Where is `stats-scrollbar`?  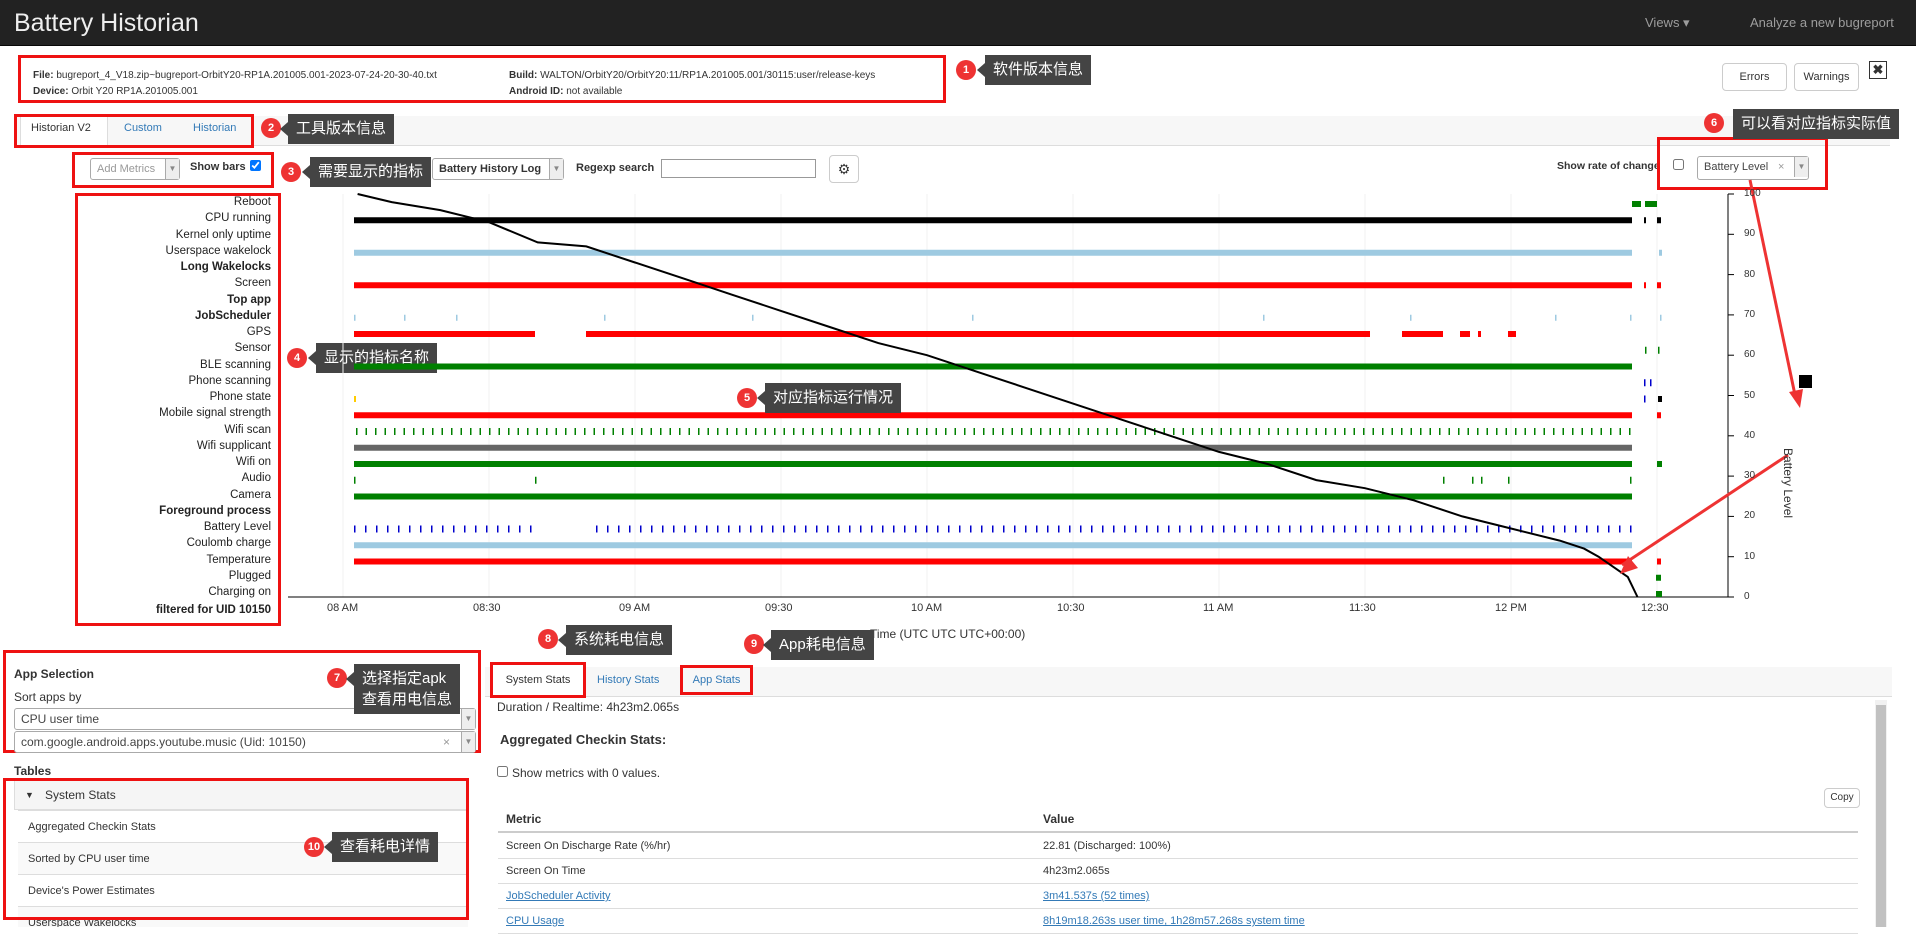 stats-scrollbar is located at coordinates (1881, 813).